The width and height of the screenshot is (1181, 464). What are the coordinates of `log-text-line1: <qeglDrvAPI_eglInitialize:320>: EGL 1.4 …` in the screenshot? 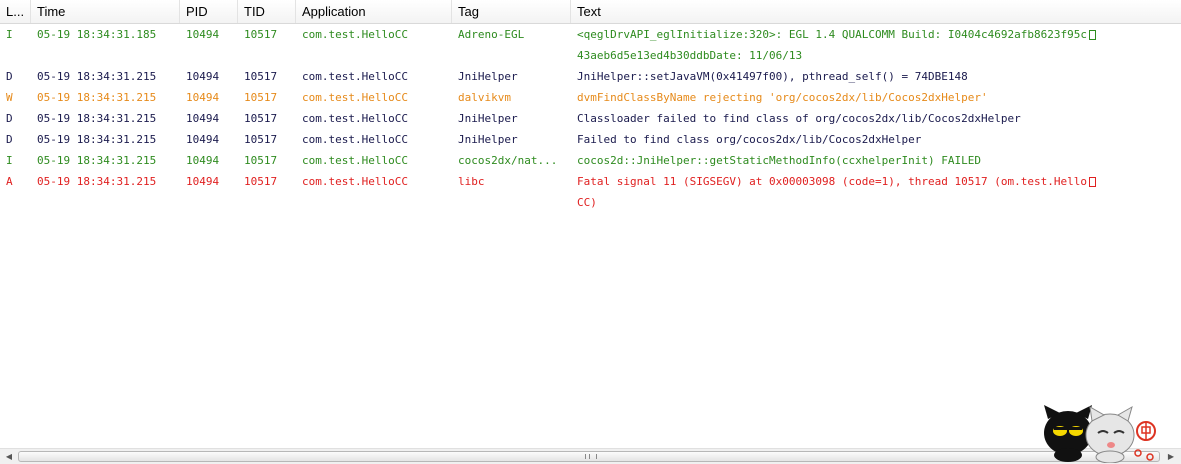 It's located at (832, 34).